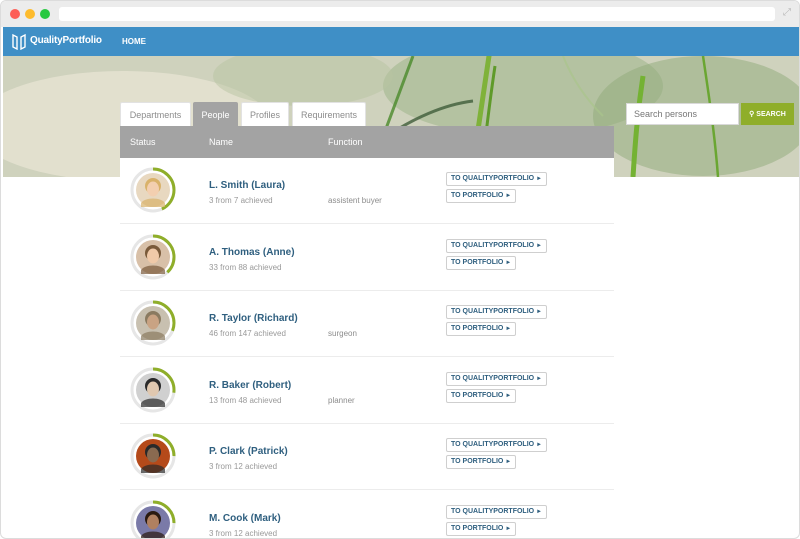 Image resolution: width=800 pixels, height=539 pixels. Describe the element at coordinates (401, 41) in the screenshot. I see `top-navbar: QualityPortfolio HOME` at that location.